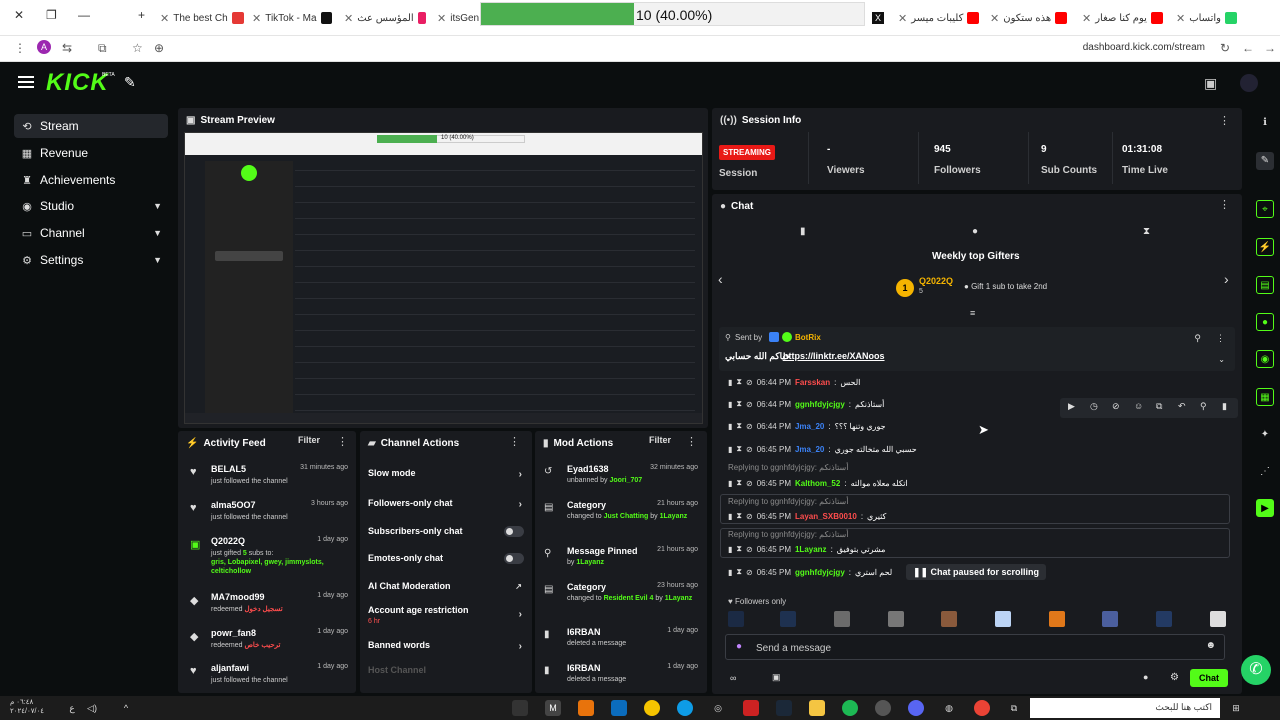  Describe the element at coordinates (91, 233) in the screenshot. I see `sidebar-item-channel: ▭ Channel ▼` at that location.